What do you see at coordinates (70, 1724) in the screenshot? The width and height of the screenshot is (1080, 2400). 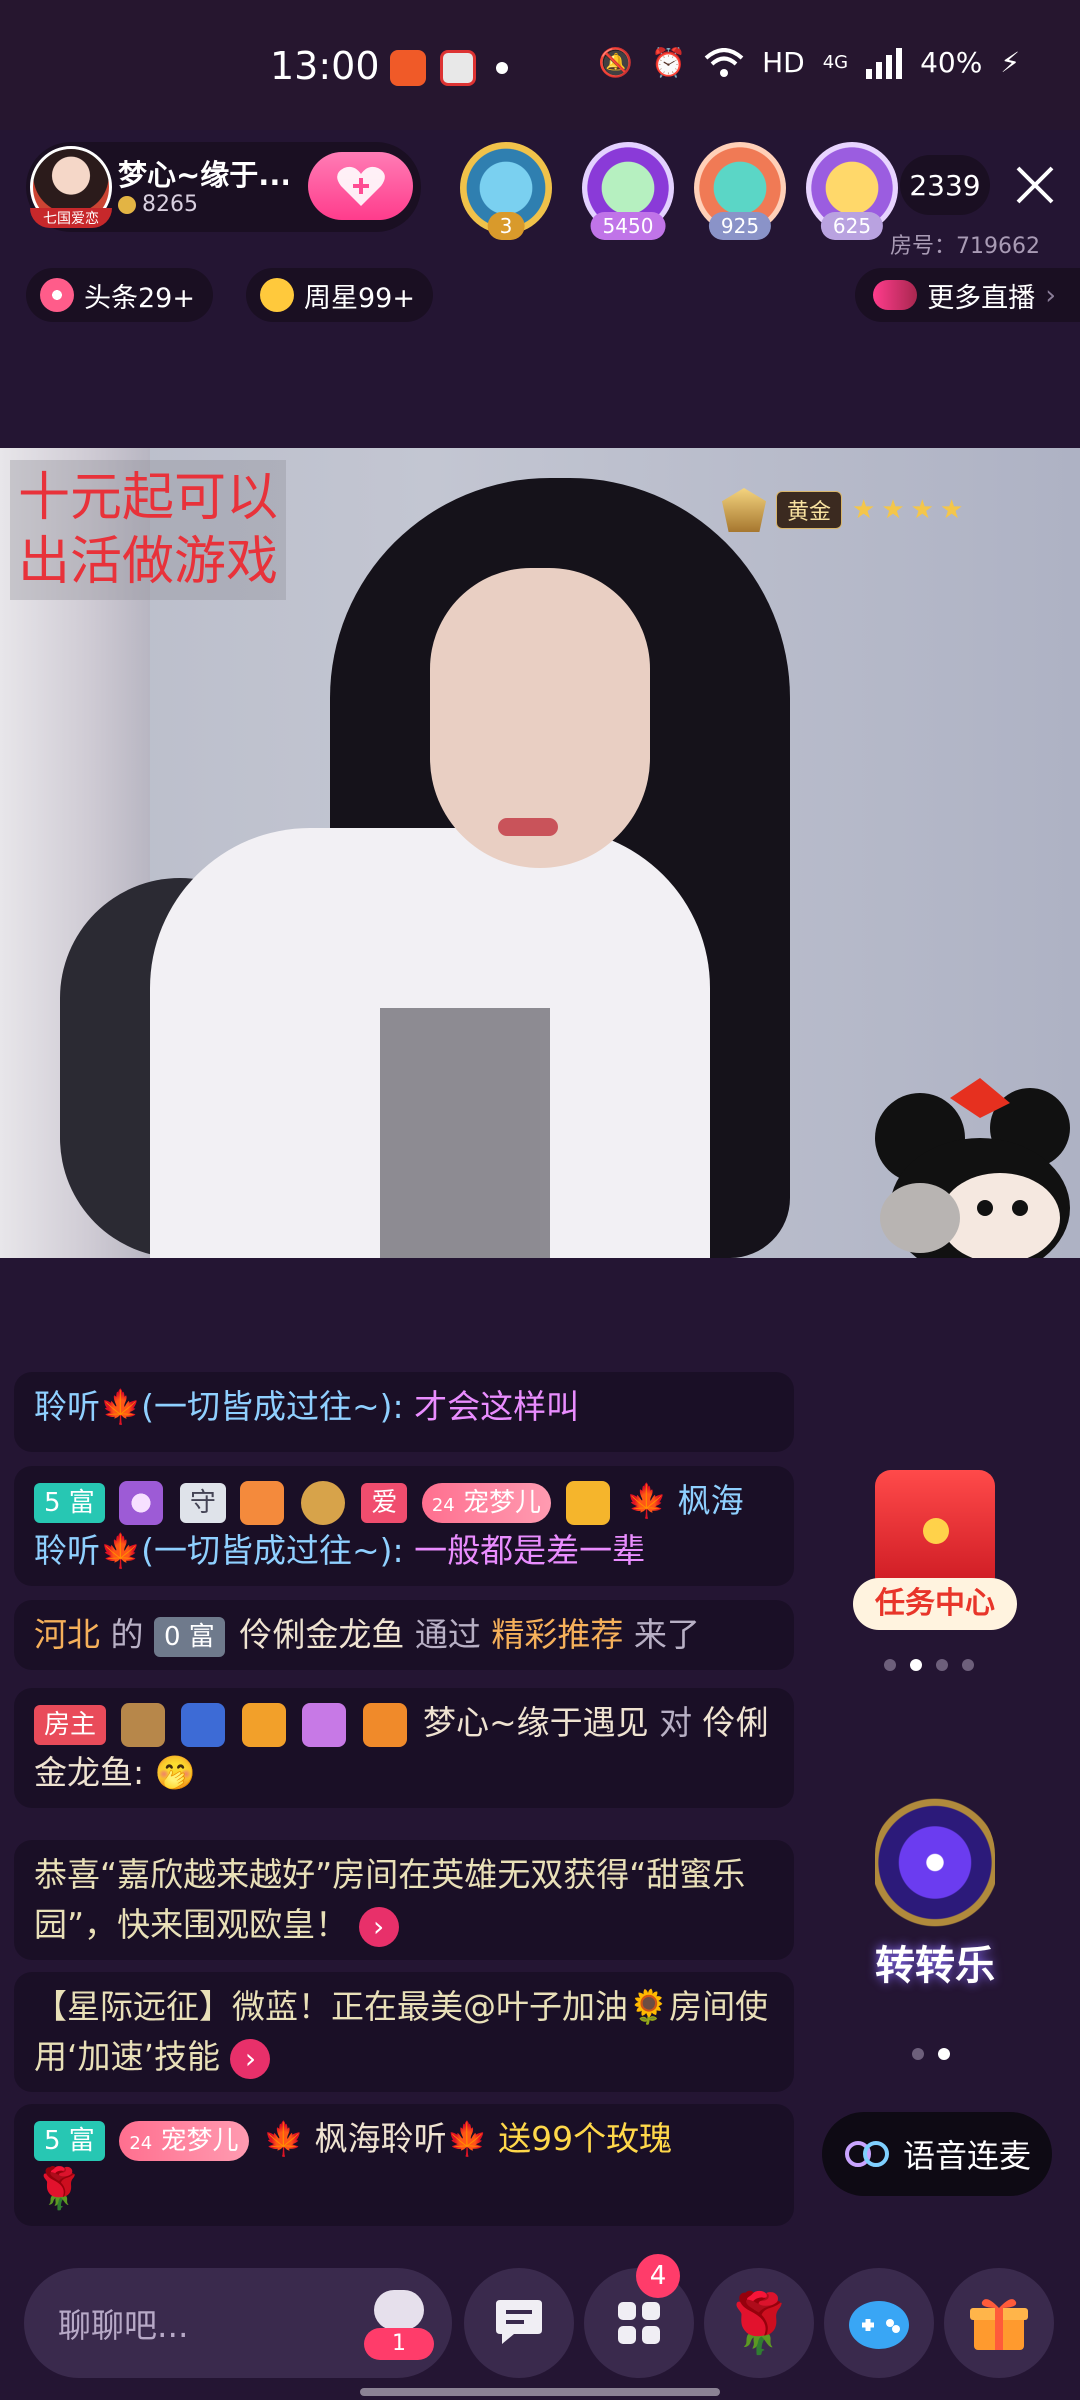 I see `host-badge: 房主` at bounding box center [70, 1724].